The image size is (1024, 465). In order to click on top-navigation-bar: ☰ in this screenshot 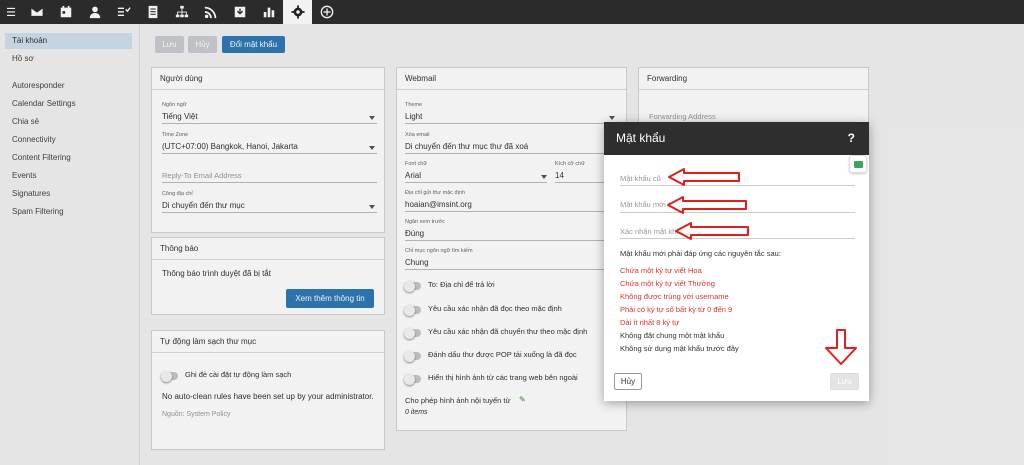, I will do `click(512, 12)`.